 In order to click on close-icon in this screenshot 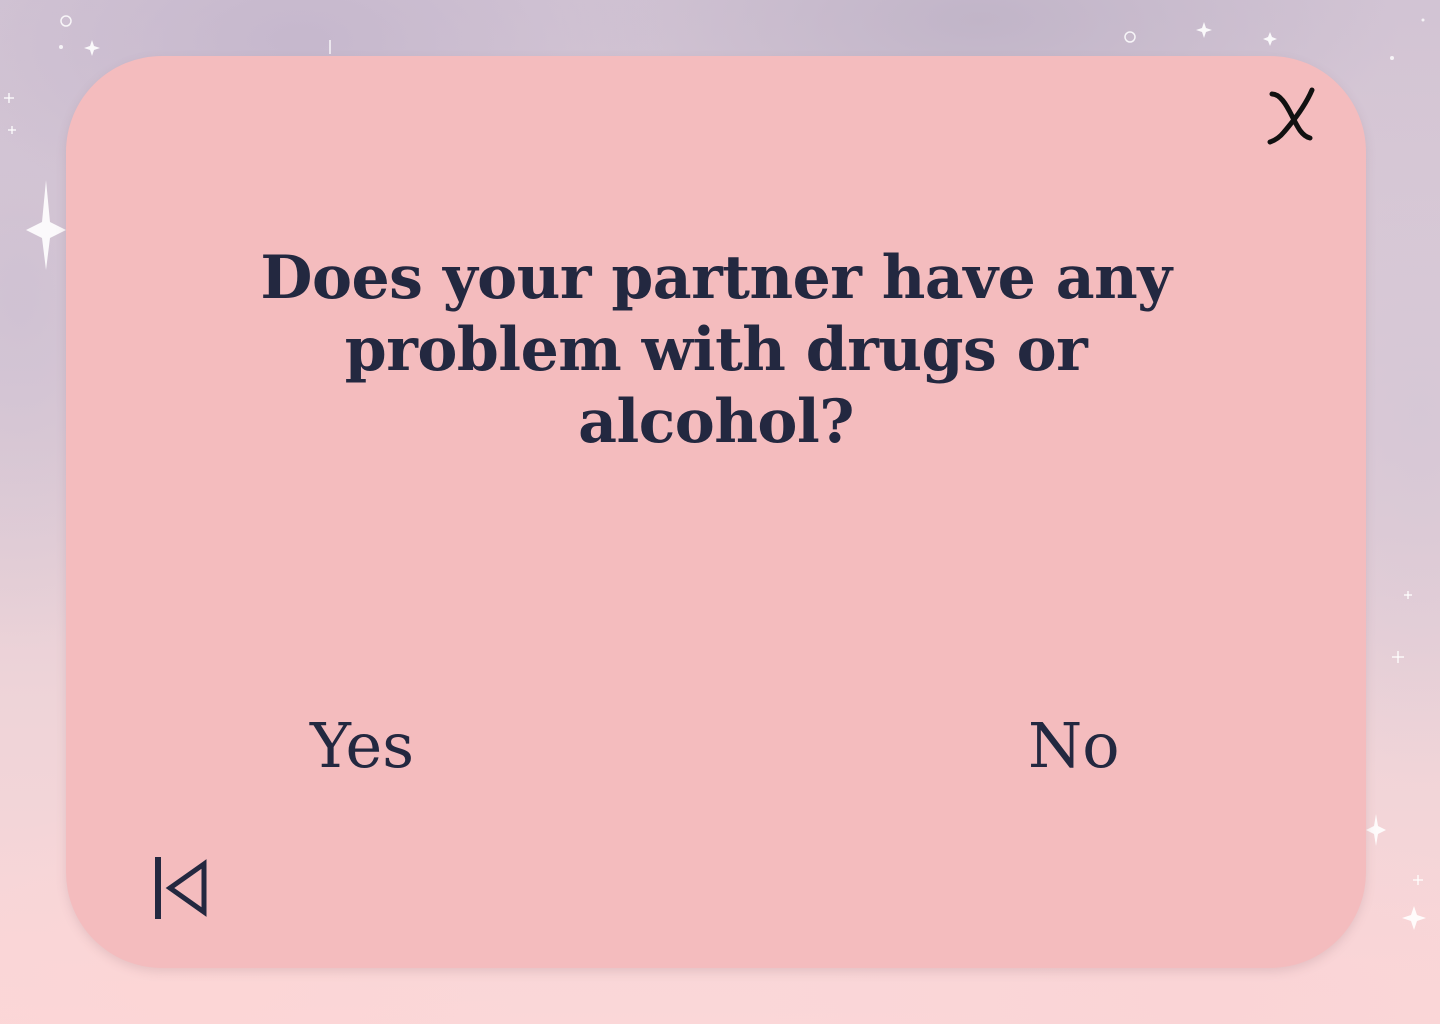, I will do `click(1291, 116)`.